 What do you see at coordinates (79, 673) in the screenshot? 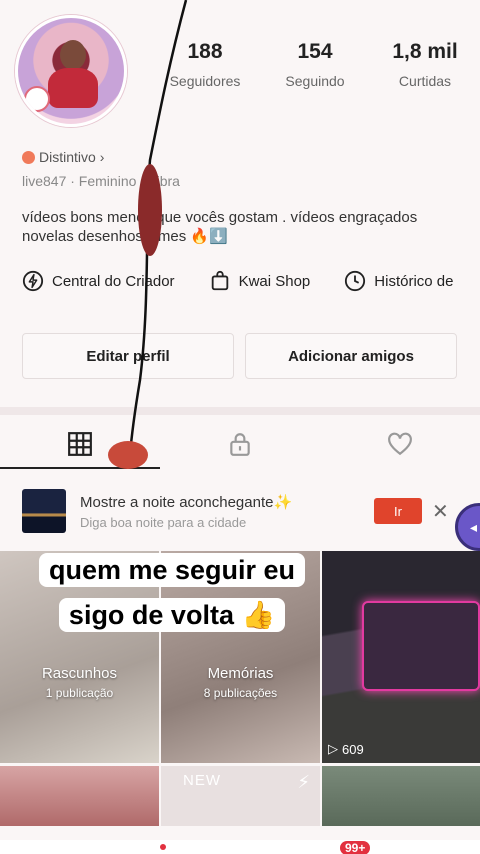
I see `folder-name: Rascunhos` at bounding box center [79, 673].